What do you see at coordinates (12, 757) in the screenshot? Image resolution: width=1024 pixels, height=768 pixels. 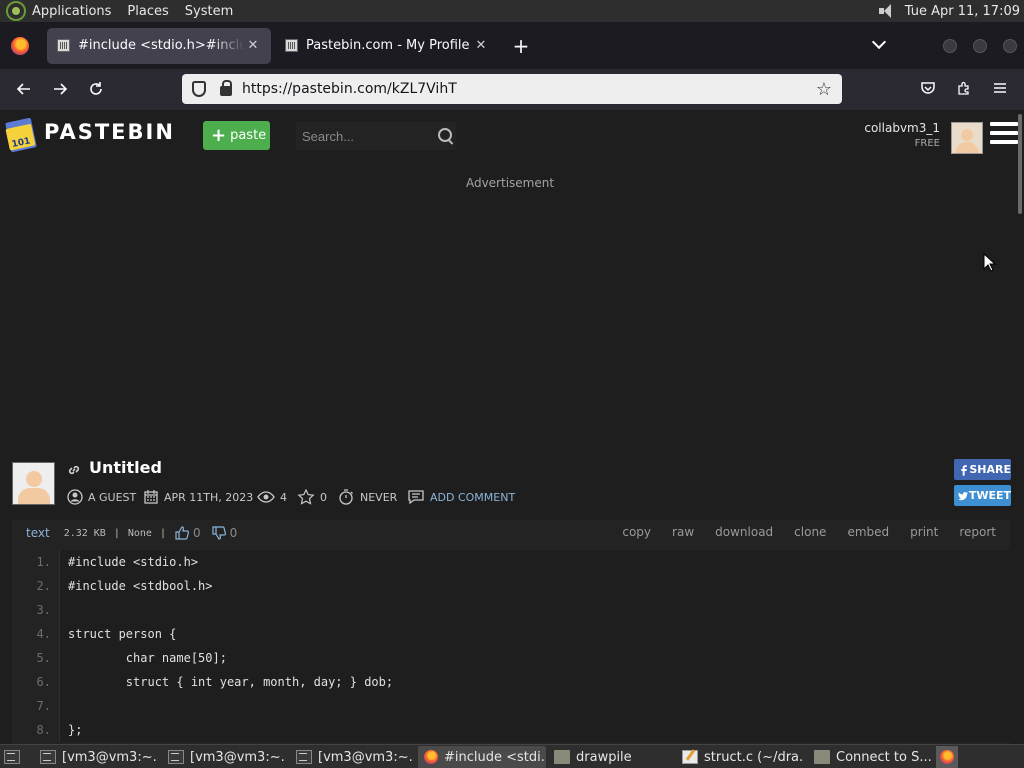 I see `show-desktop-button` at bounding box center [12, 757].